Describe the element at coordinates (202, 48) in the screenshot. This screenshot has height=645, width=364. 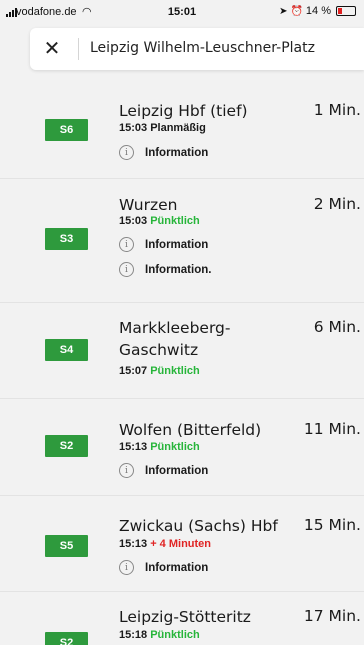
I see `station-title: Leipzig Wilhelm-Leuschner-Platz` at that location.